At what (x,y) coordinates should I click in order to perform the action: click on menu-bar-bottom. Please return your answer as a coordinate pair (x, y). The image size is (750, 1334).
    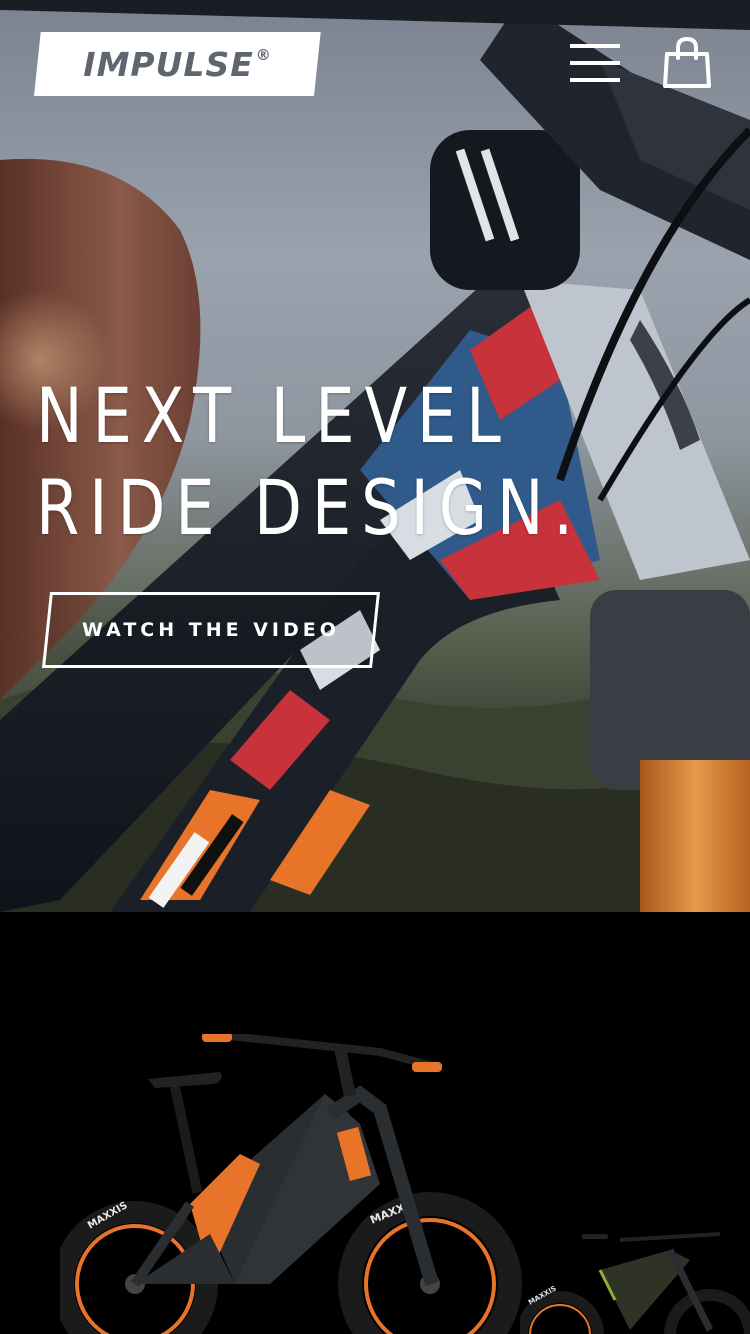
    Looking at the image, I should click on (595, 80).